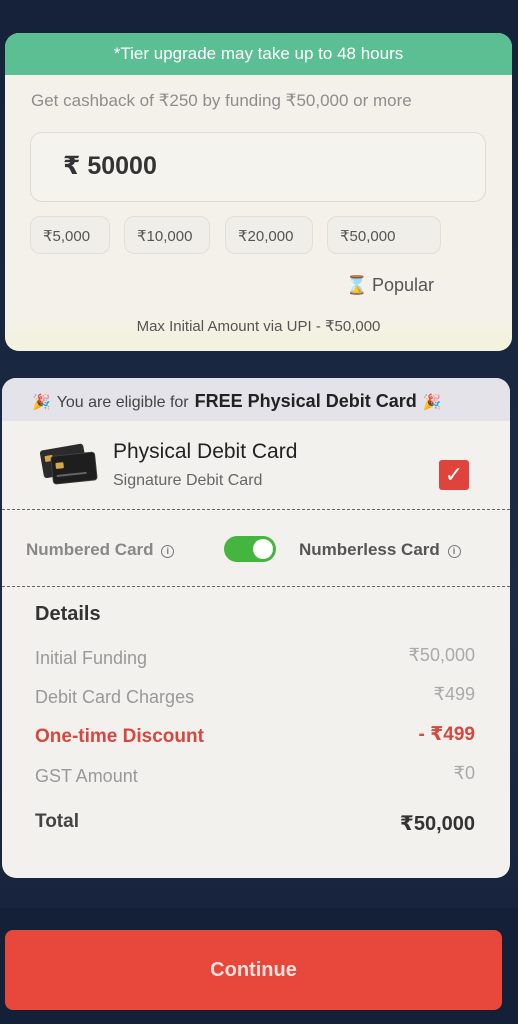 Image resolution: width=518 pixels, height=1024 pixels. What do you see at coordinates (68, 614) in the screenshot?
I see `details-title: Details` at bounding box center [68, 614].